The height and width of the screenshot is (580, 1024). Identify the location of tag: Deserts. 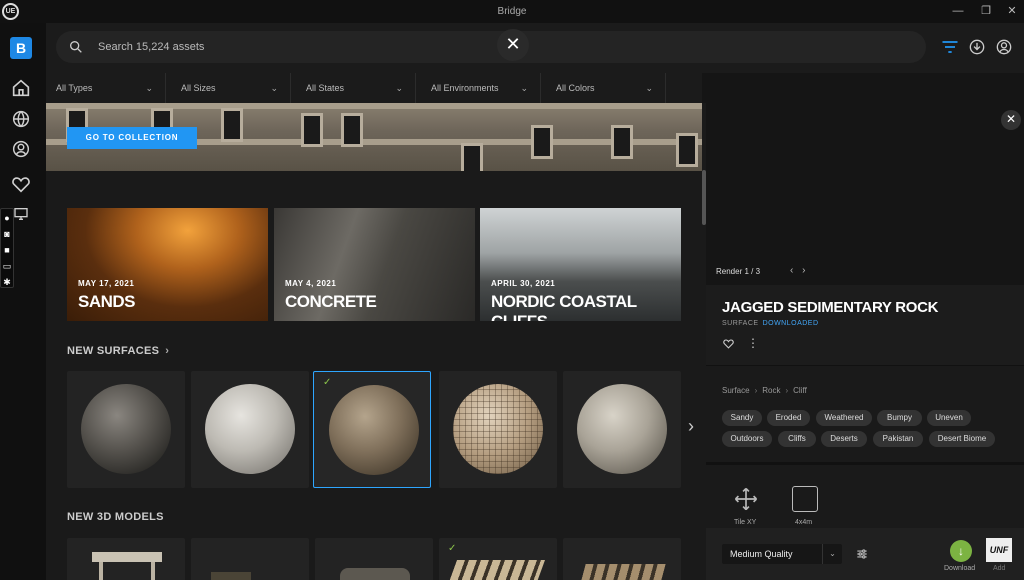
(844, 439).